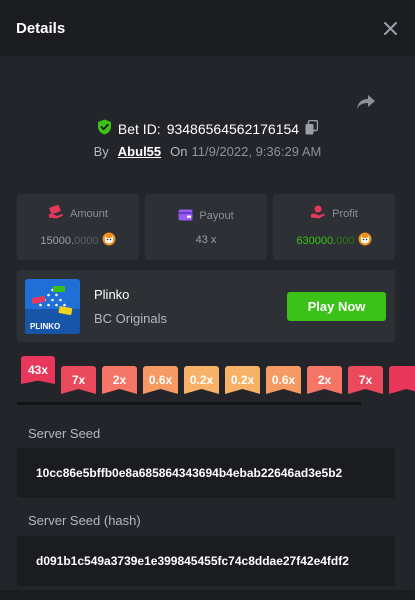  I want to click on game-thumb-label: PLINKO, so click(45, 326).